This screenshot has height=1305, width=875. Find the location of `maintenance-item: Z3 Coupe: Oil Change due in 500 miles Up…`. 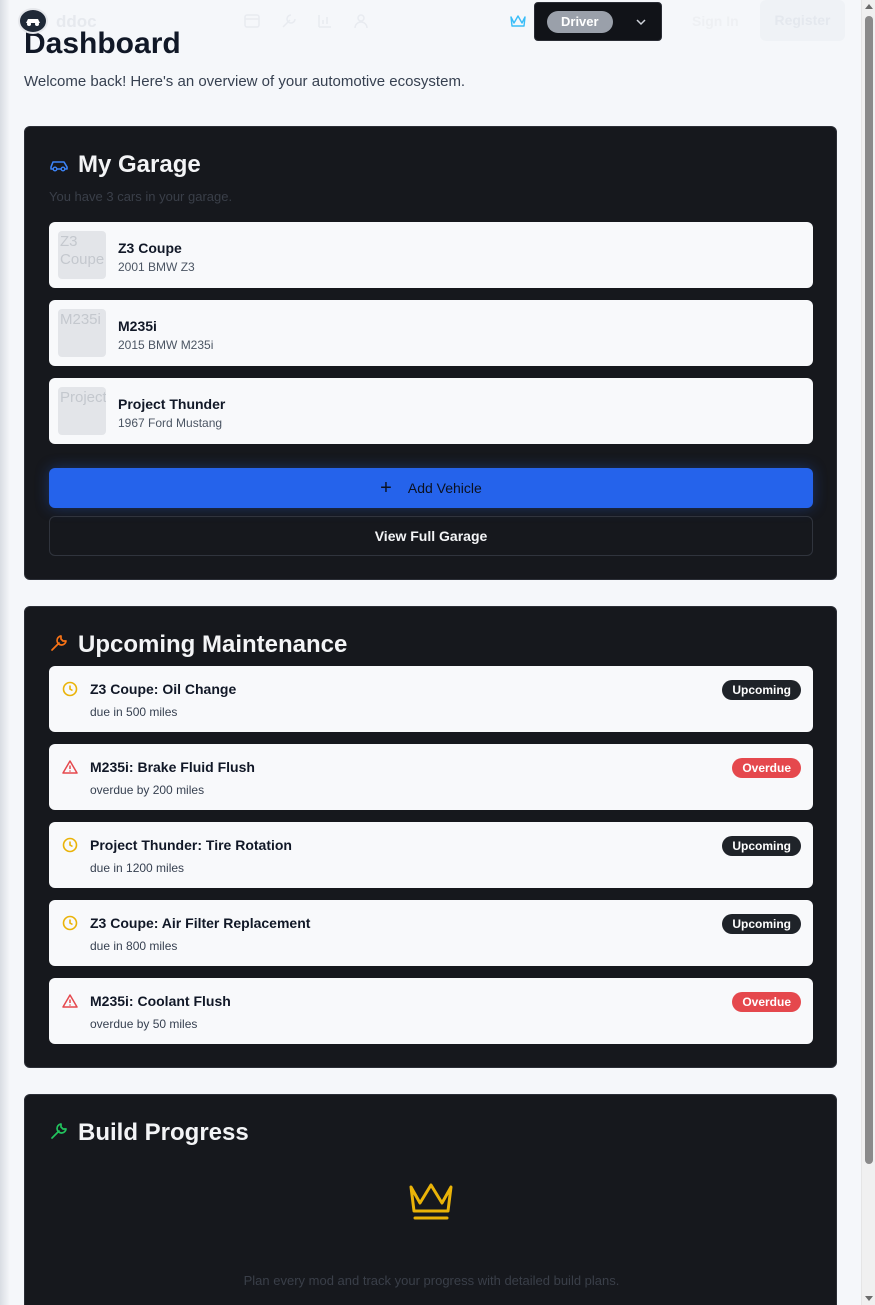

maintenance-item: Z3 Coupe: Oil Change due in 500 miles Up… is located at coordinates (431, 699).